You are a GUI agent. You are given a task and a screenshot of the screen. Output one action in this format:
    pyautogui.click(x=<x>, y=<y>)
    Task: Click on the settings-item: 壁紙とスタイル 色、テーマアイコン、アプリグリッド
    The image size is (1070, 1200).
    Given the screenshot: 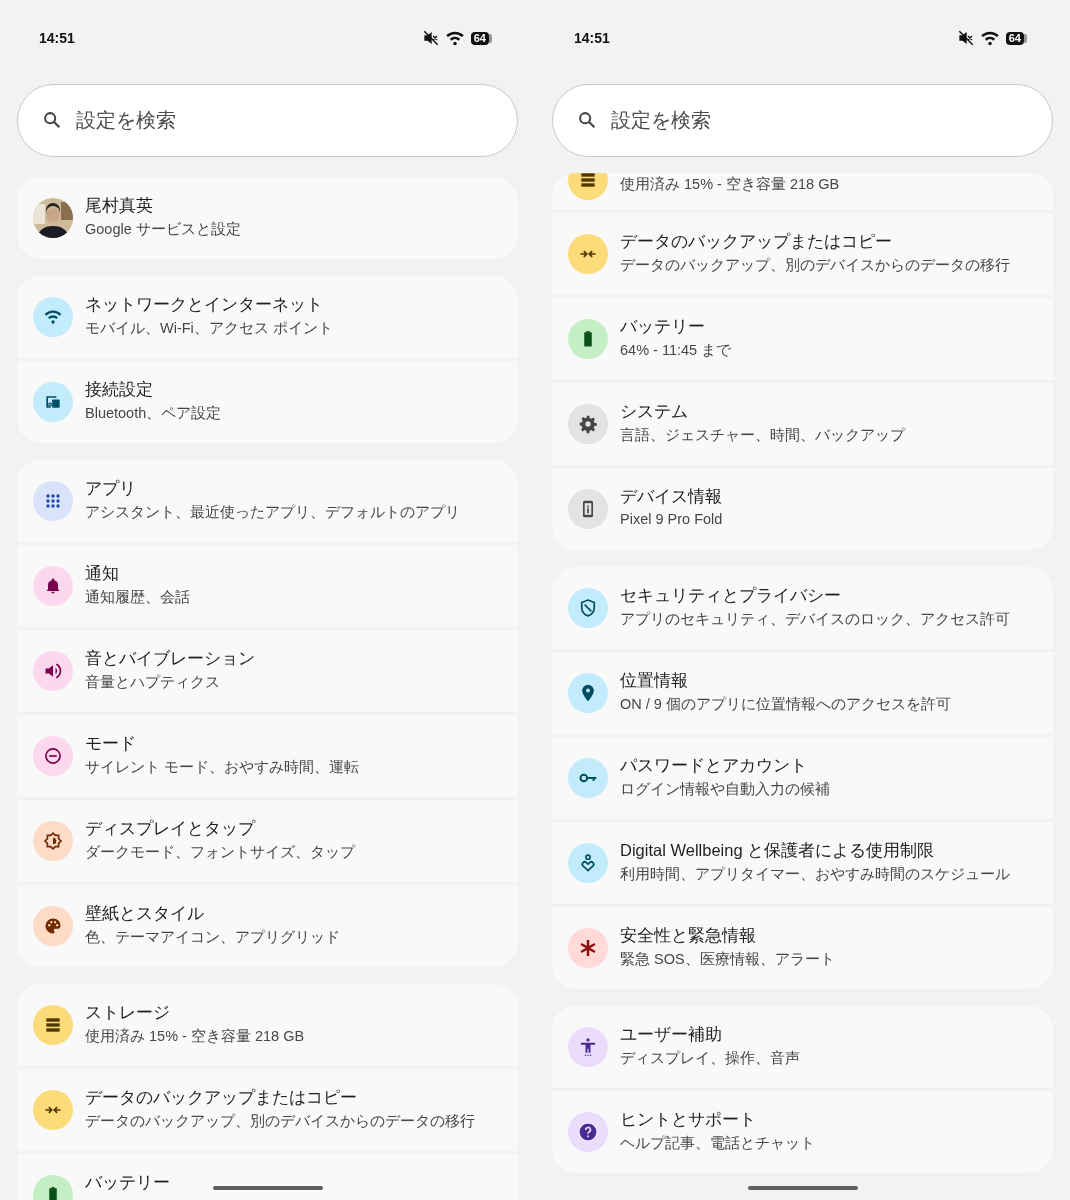 What is the action you would take?
    pyautogui.click(x=267, y=926)
    